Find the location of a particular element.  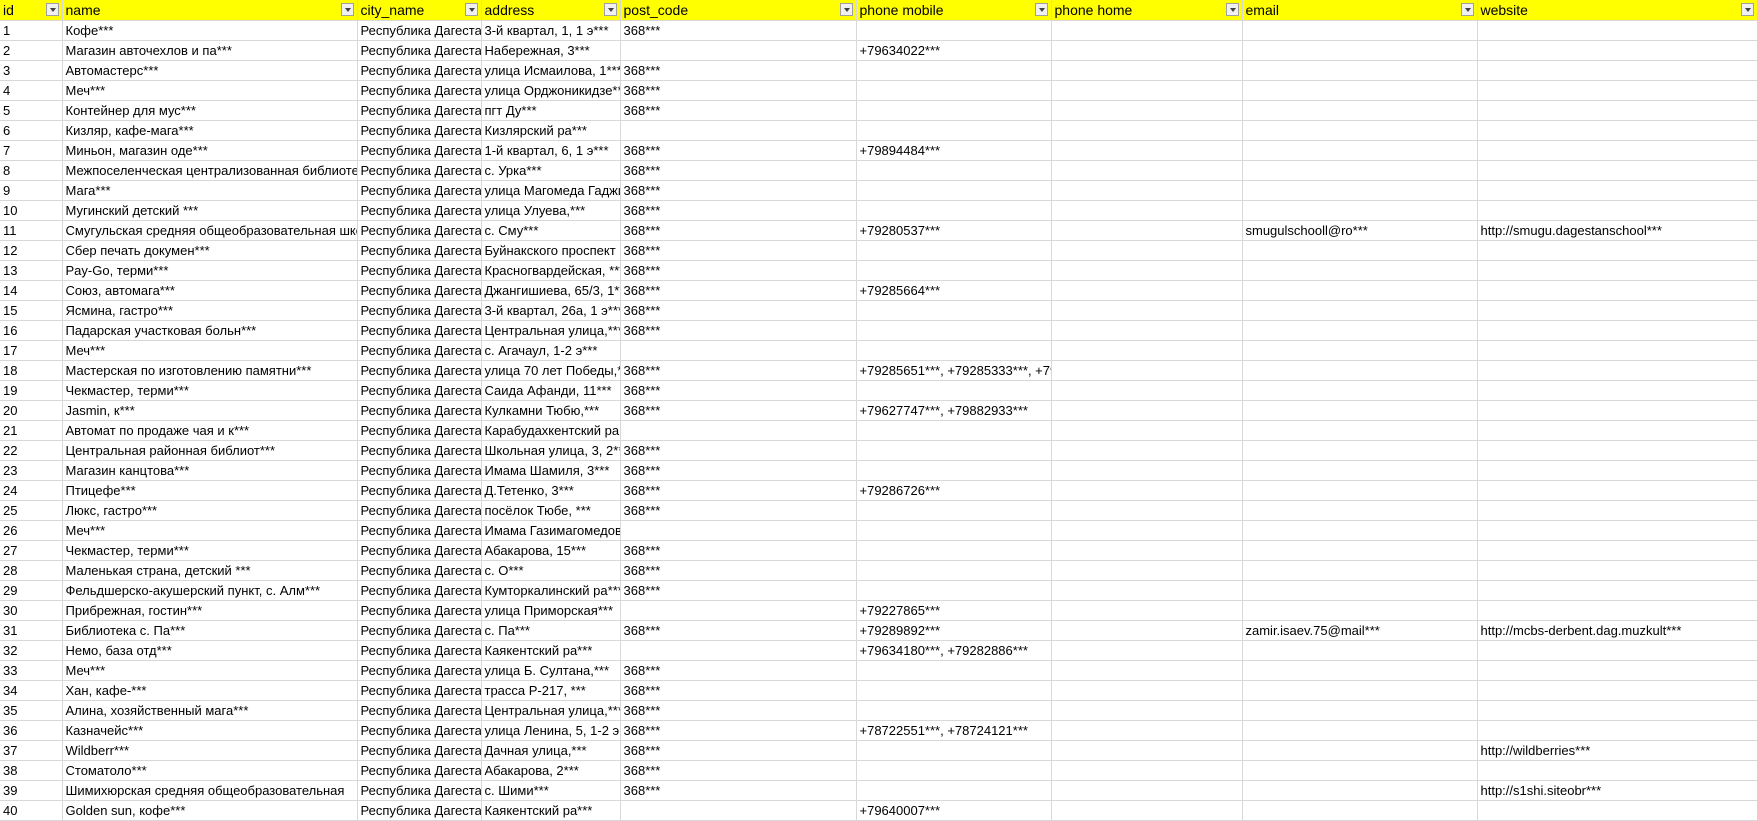

cell: 1 is located at coordinates (31, 30).